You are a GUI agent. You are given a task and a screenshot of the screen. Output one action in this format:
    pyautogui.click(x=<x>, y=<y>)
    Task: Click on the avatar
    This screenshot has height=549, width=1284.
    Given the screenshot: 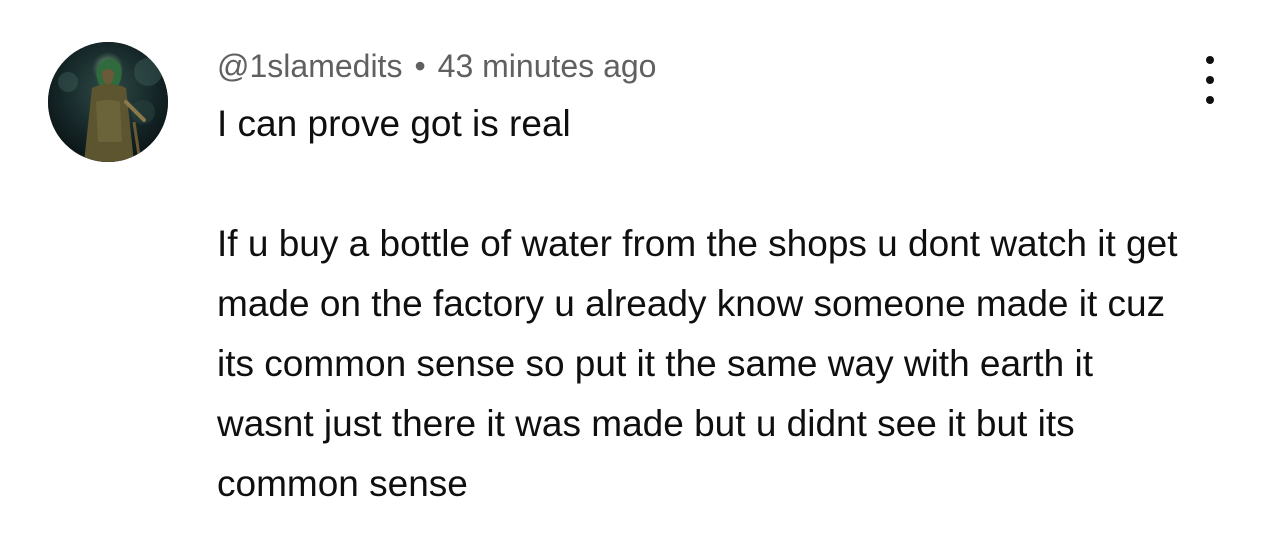 What is the action you would take?
    pyautogui.click(x=108, y=102)
    